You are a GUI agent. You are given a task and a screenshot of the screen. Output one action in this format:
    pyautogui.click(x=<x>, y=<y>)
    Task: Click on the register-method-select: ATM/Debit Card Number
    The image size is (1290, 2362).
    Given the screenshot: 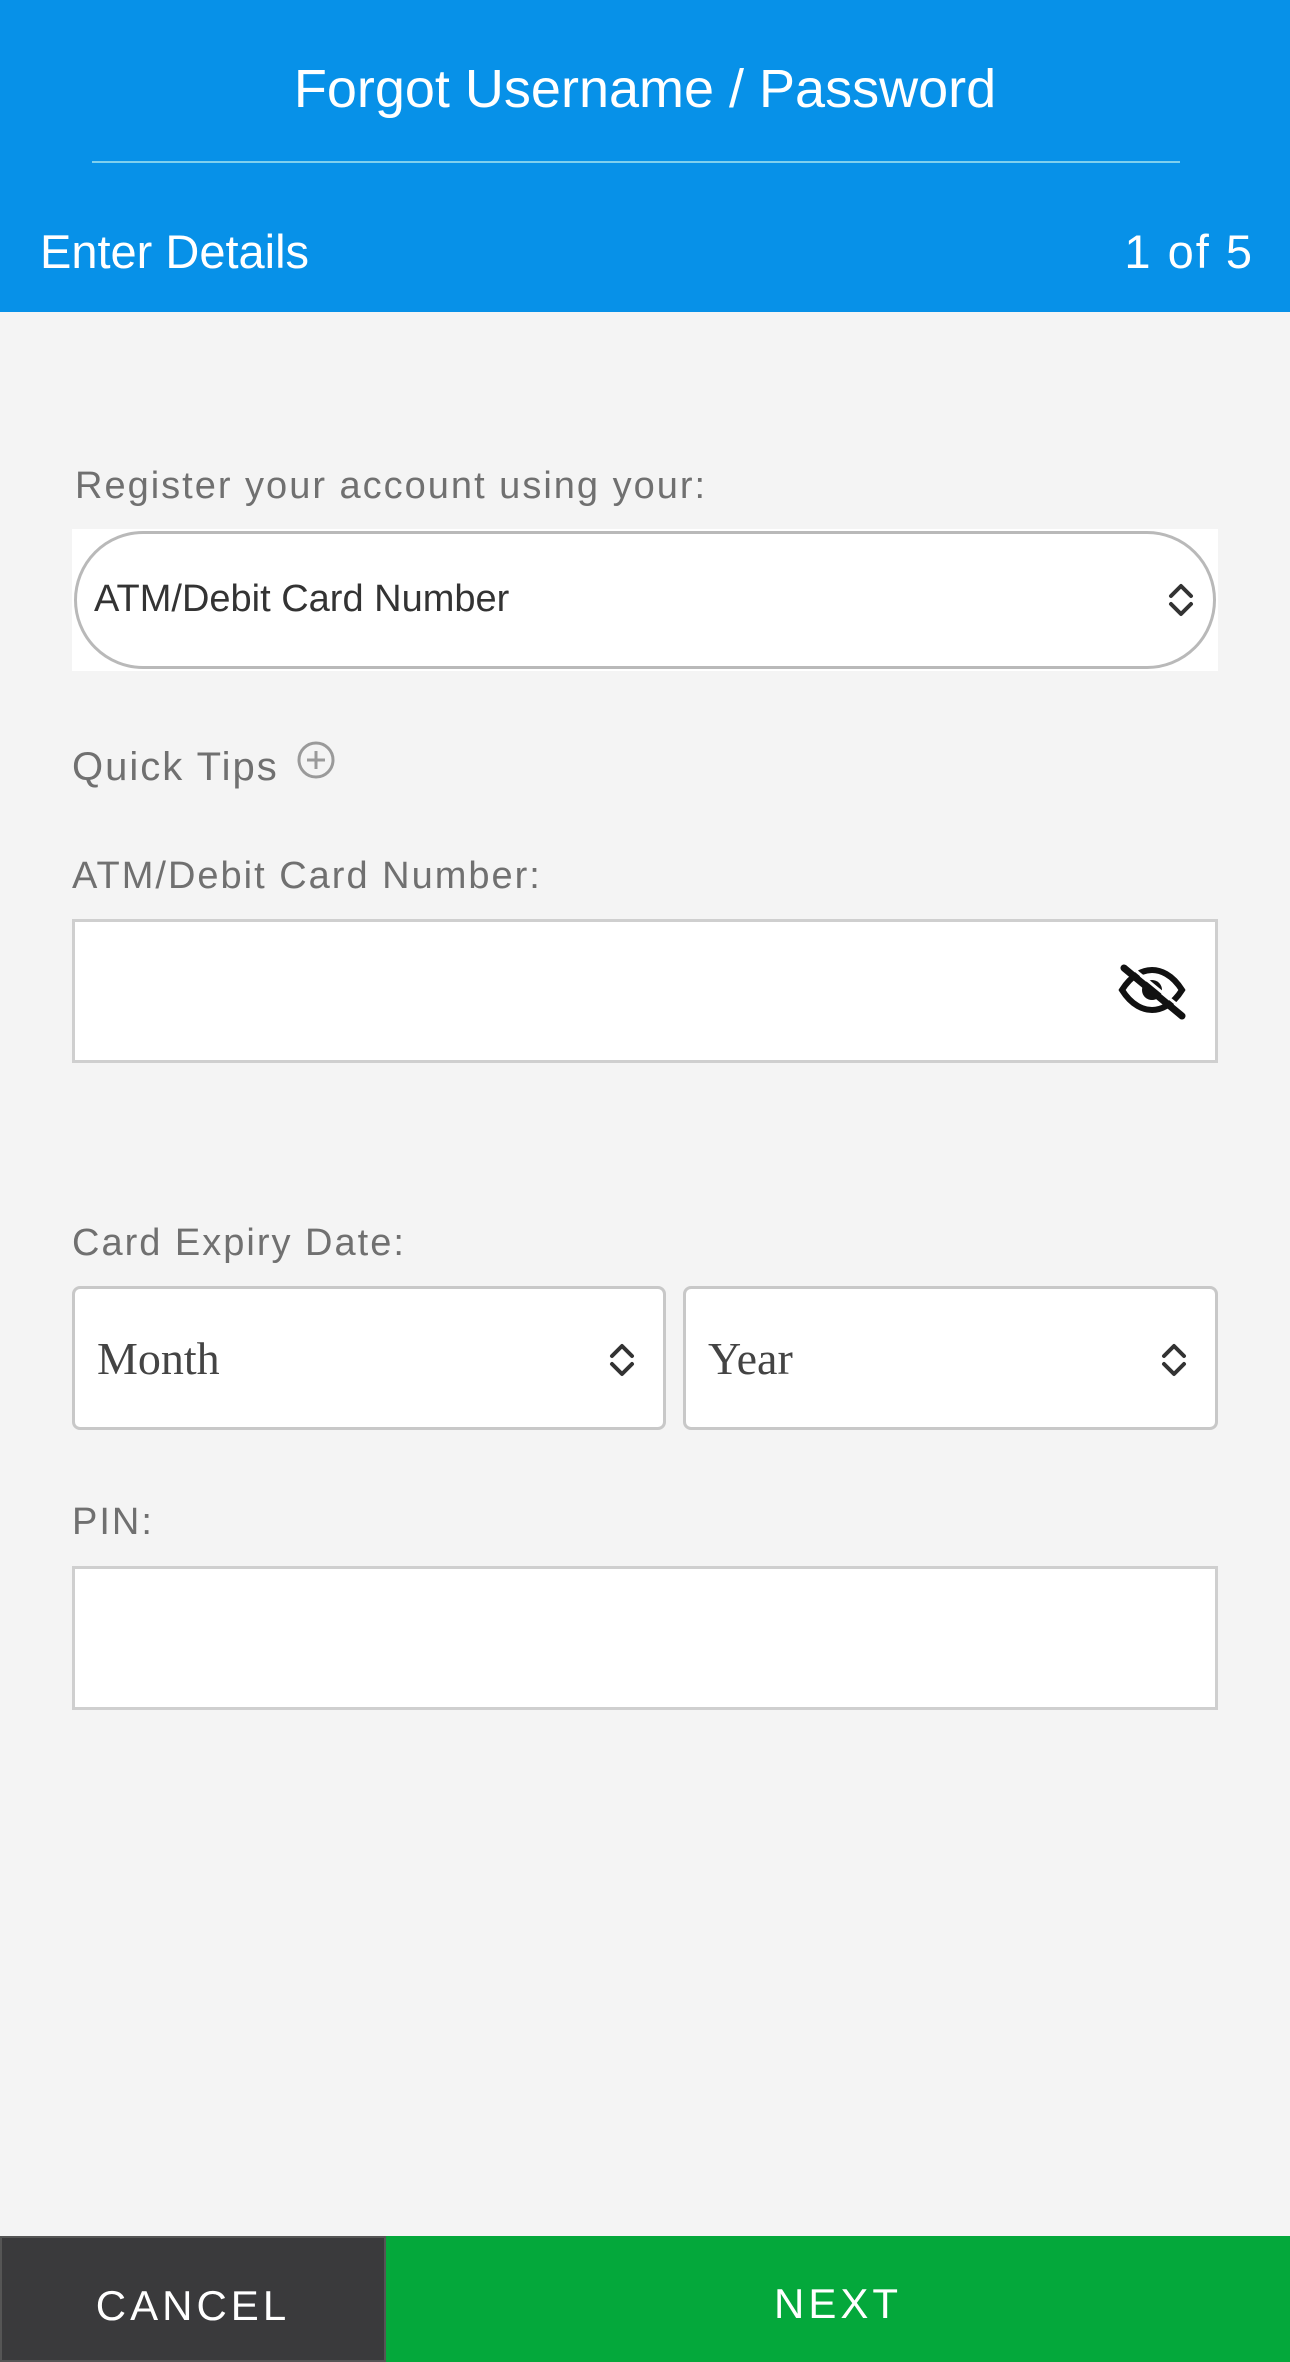 What is the action you would take?
    pyautogui.click(x=645, y=600)
    